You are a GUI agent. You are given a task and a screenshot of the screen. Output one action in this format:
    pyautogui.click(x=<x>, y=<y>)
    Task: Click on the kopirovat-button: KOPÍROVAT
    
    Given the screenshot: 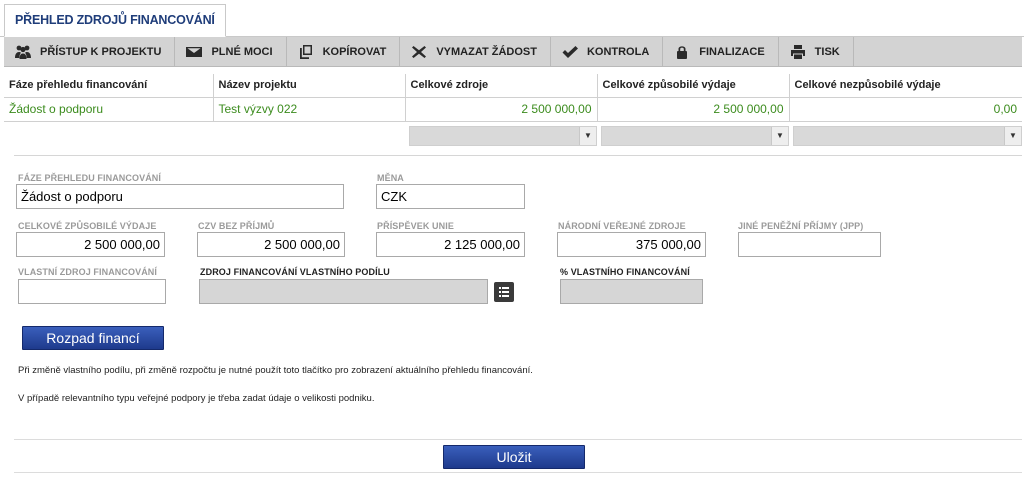 What is the action you would take?
    pyautogui.click(x=344, y=52)
    